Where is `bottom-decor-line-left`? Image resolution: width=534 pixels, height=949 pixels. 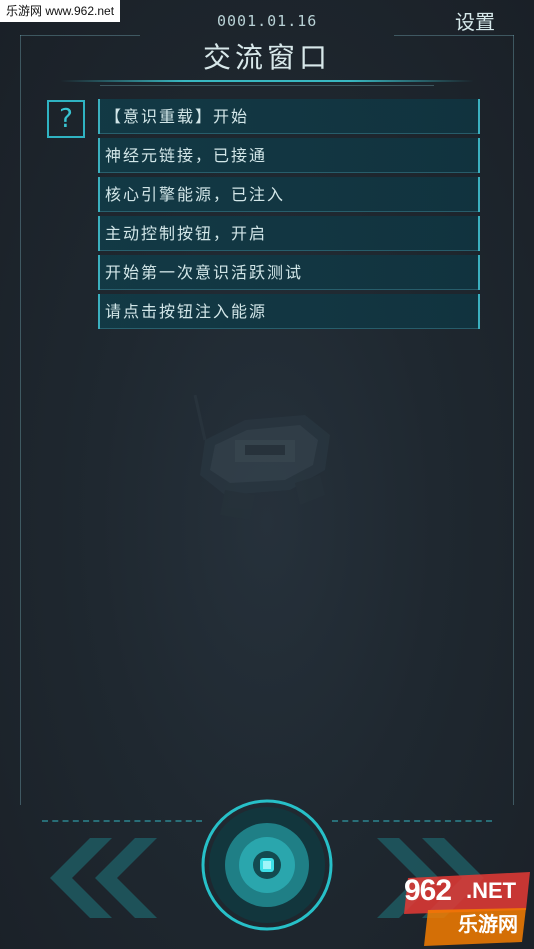
bottom-decor-line-left is located at coordinates (122, 821).